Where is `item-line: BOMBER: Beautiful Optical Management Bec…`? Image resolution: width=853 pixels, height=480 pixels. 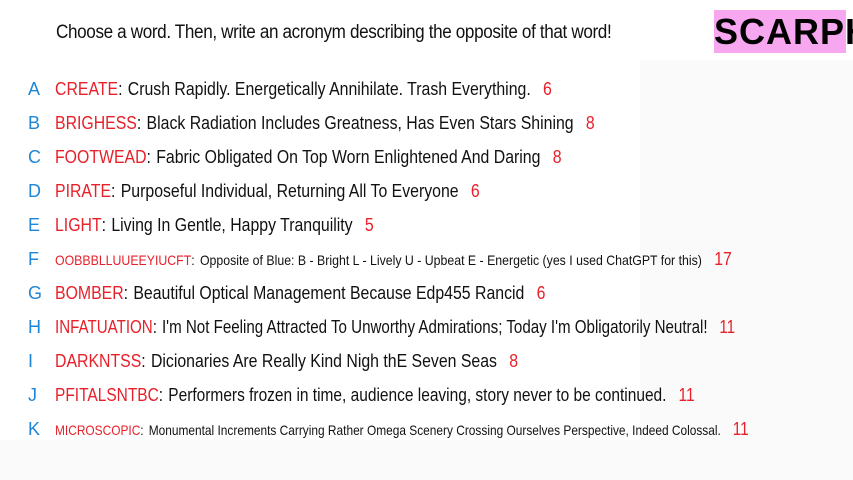 item-line: BOMBER: Beautiful Optical Management Bec… is located at coordinates (300, 293).